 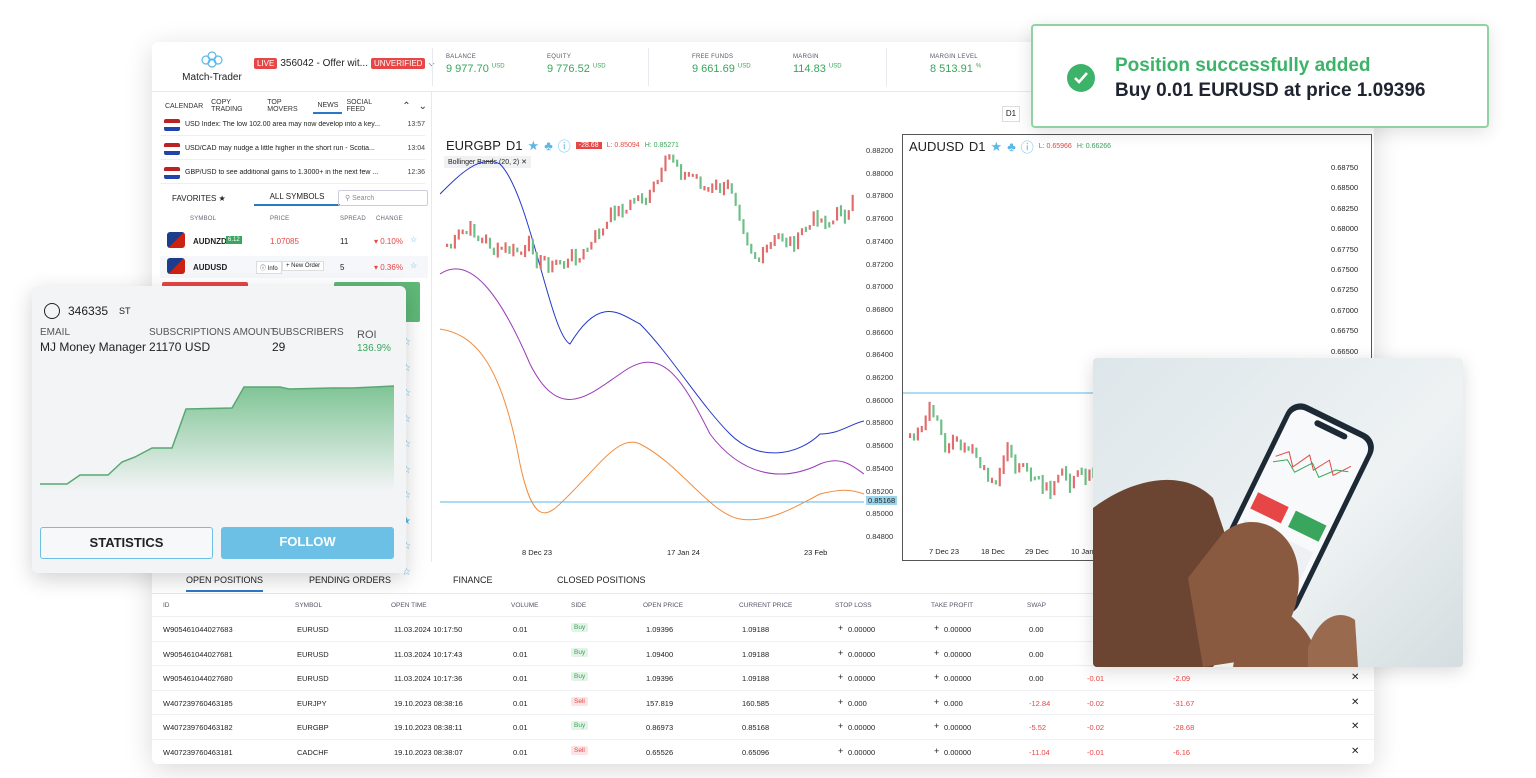 What do you see at coordinates (862, 678) in the screenshot?
I see `cell-sl: 0.00000` at bounding box center [862, 678].